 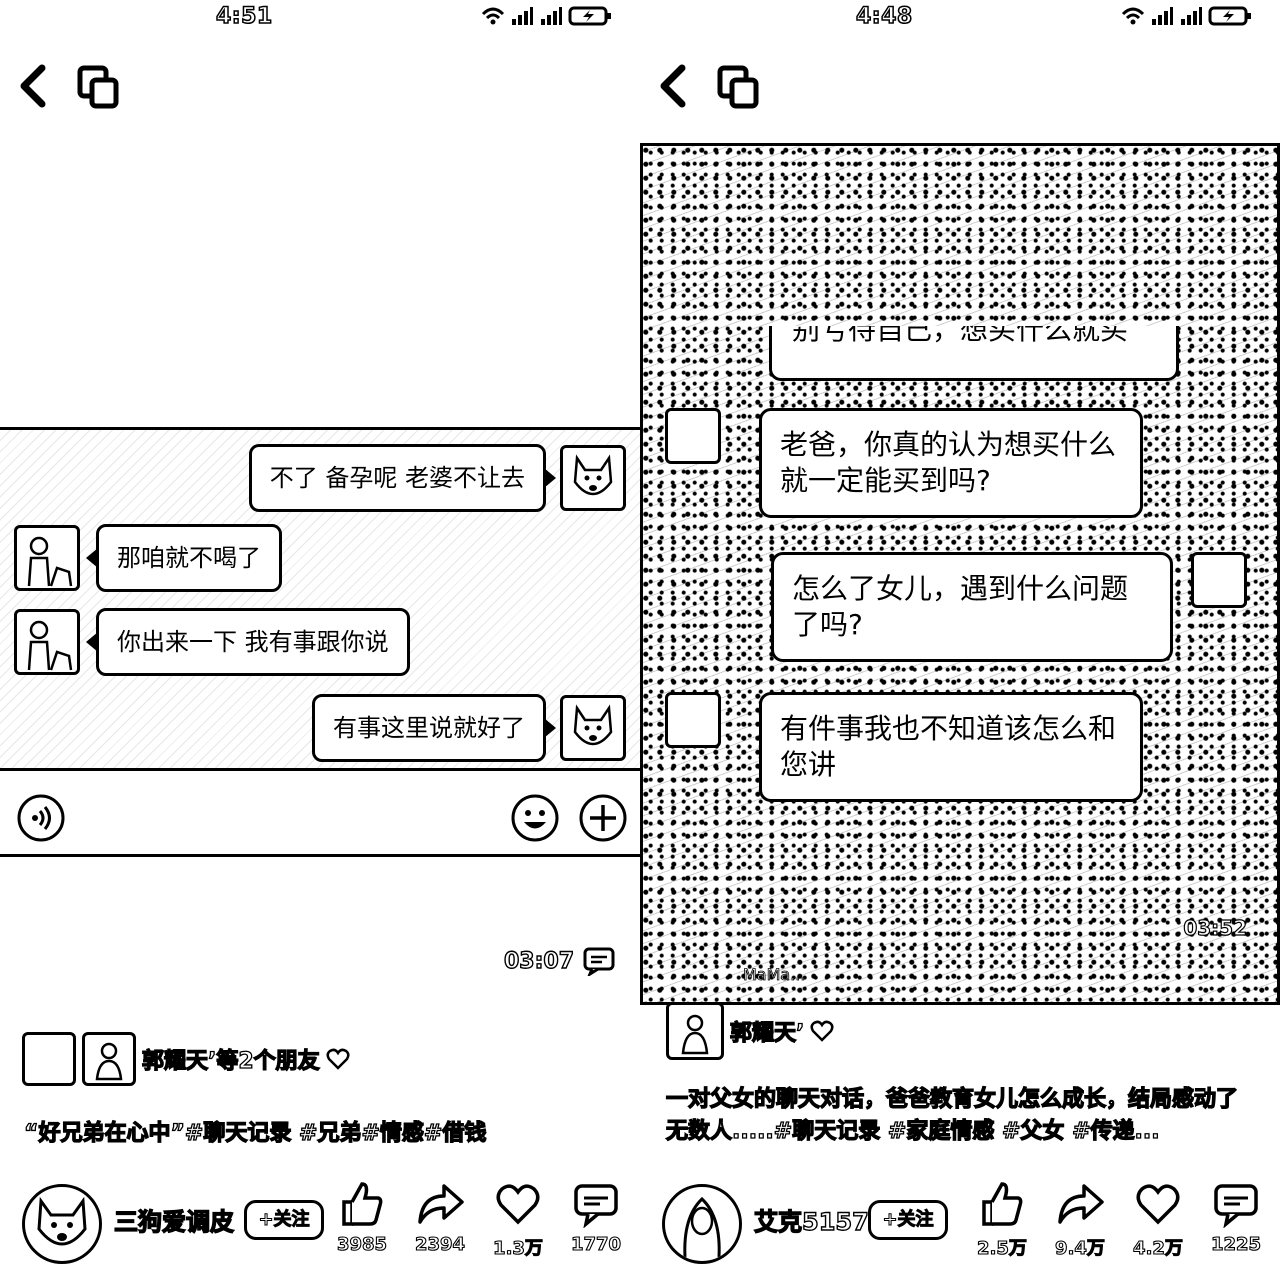 What do you see at coordinates (320, 811) in the screenshot?
I see `chat-input-bar` at bounding box center [320, 811].